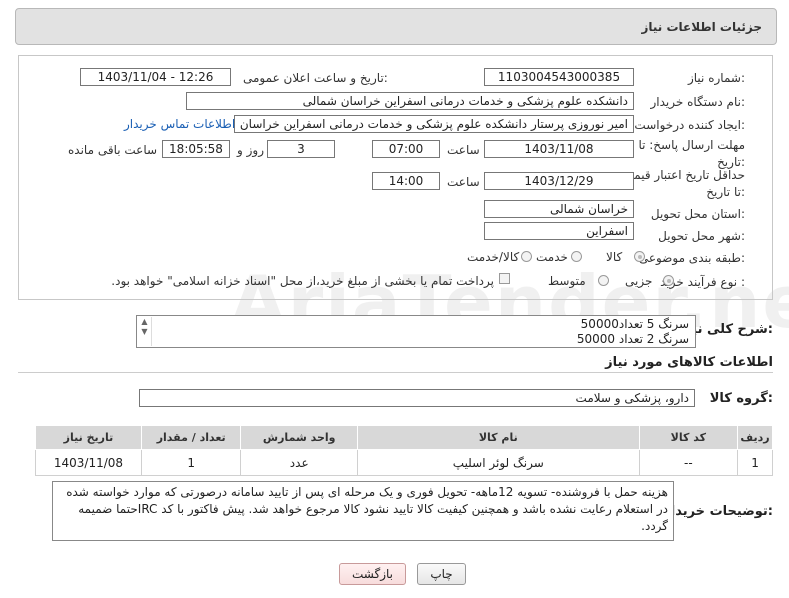  I want to click on scroll-down-icon: ▼, so click(144, 331).